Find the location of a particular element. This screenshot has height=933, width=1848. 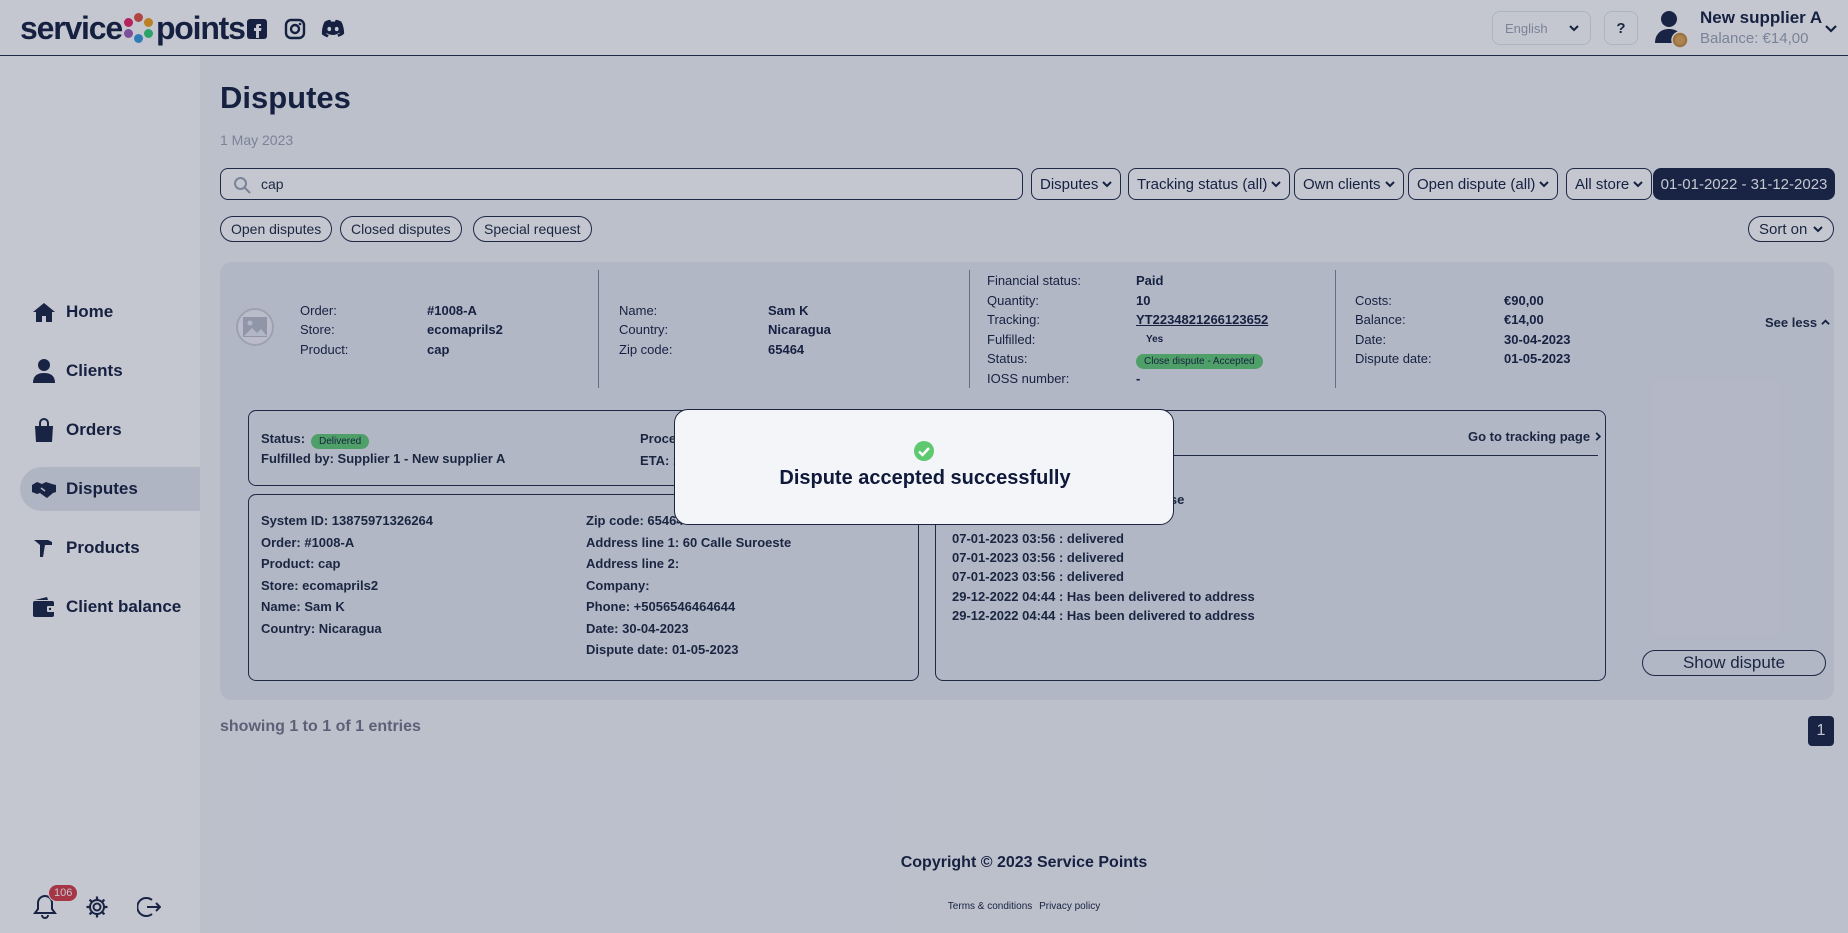

success-dialog: Dispute accepted successfully is located at coordinates (924, 467).